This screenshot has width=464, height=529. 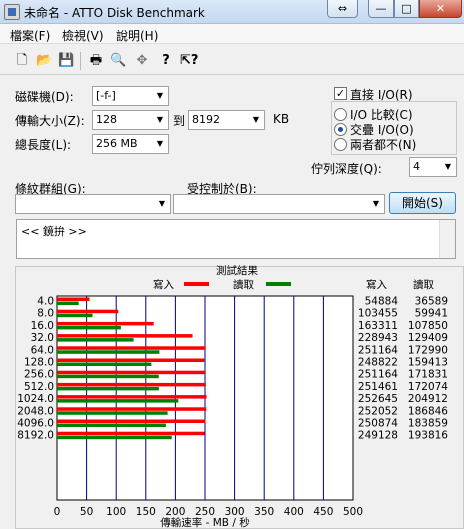 What do you see at coordinates (378, 411) in the screenshot?
I see `write-value: 252052` at bounding box center [378, 411].